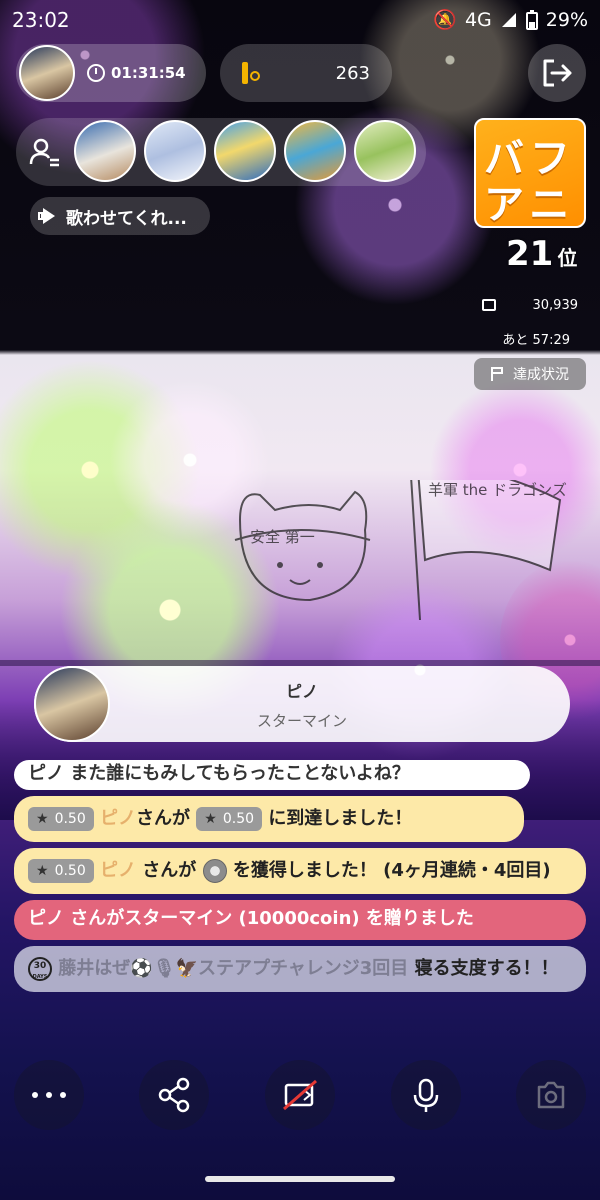 Image resolution: width=600 pixels, height=1200 pixels. What do you see at coordinates (530, 254) in the screenshot?
I see `rank-number: 21` at bounding box center [530, 254].